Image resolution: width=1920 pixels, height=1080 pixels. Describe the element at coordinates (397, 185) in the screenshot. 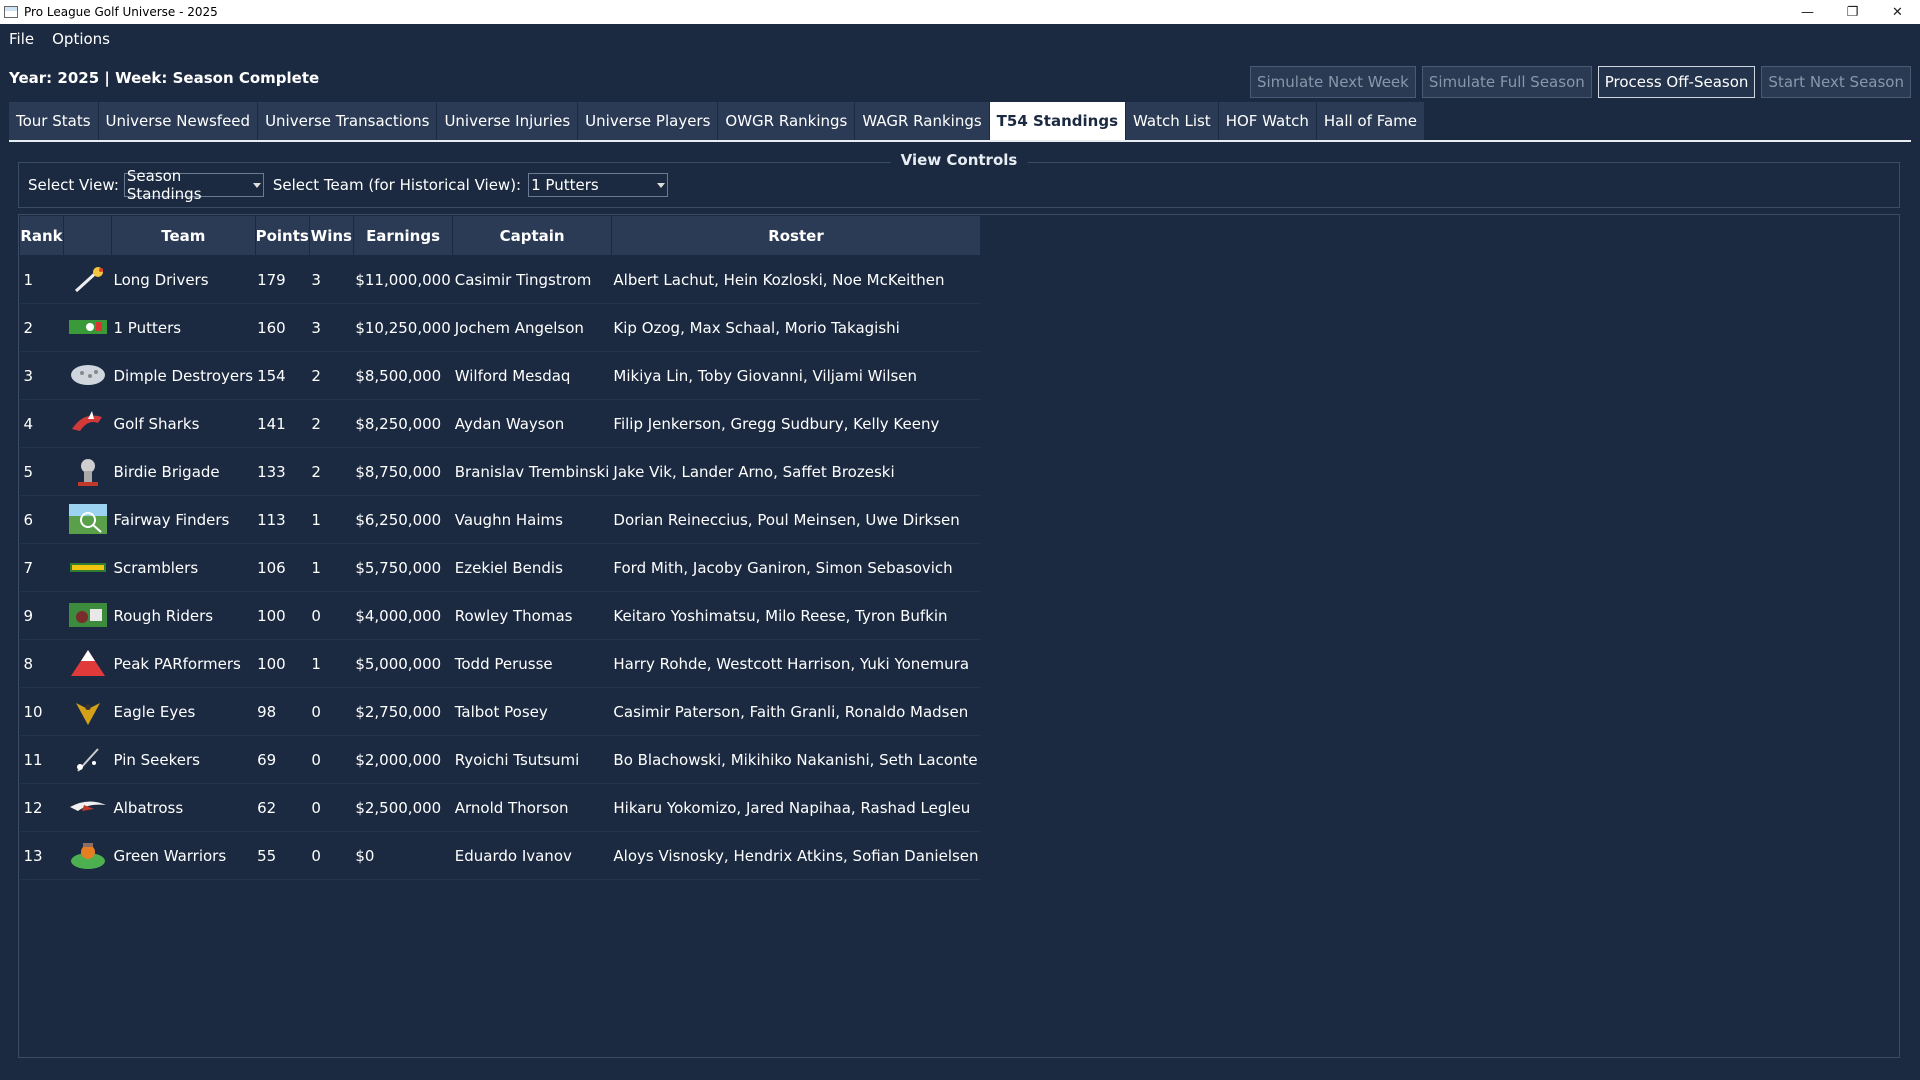

I see `select-team-label: Select Team (for Historical View):` at that location.